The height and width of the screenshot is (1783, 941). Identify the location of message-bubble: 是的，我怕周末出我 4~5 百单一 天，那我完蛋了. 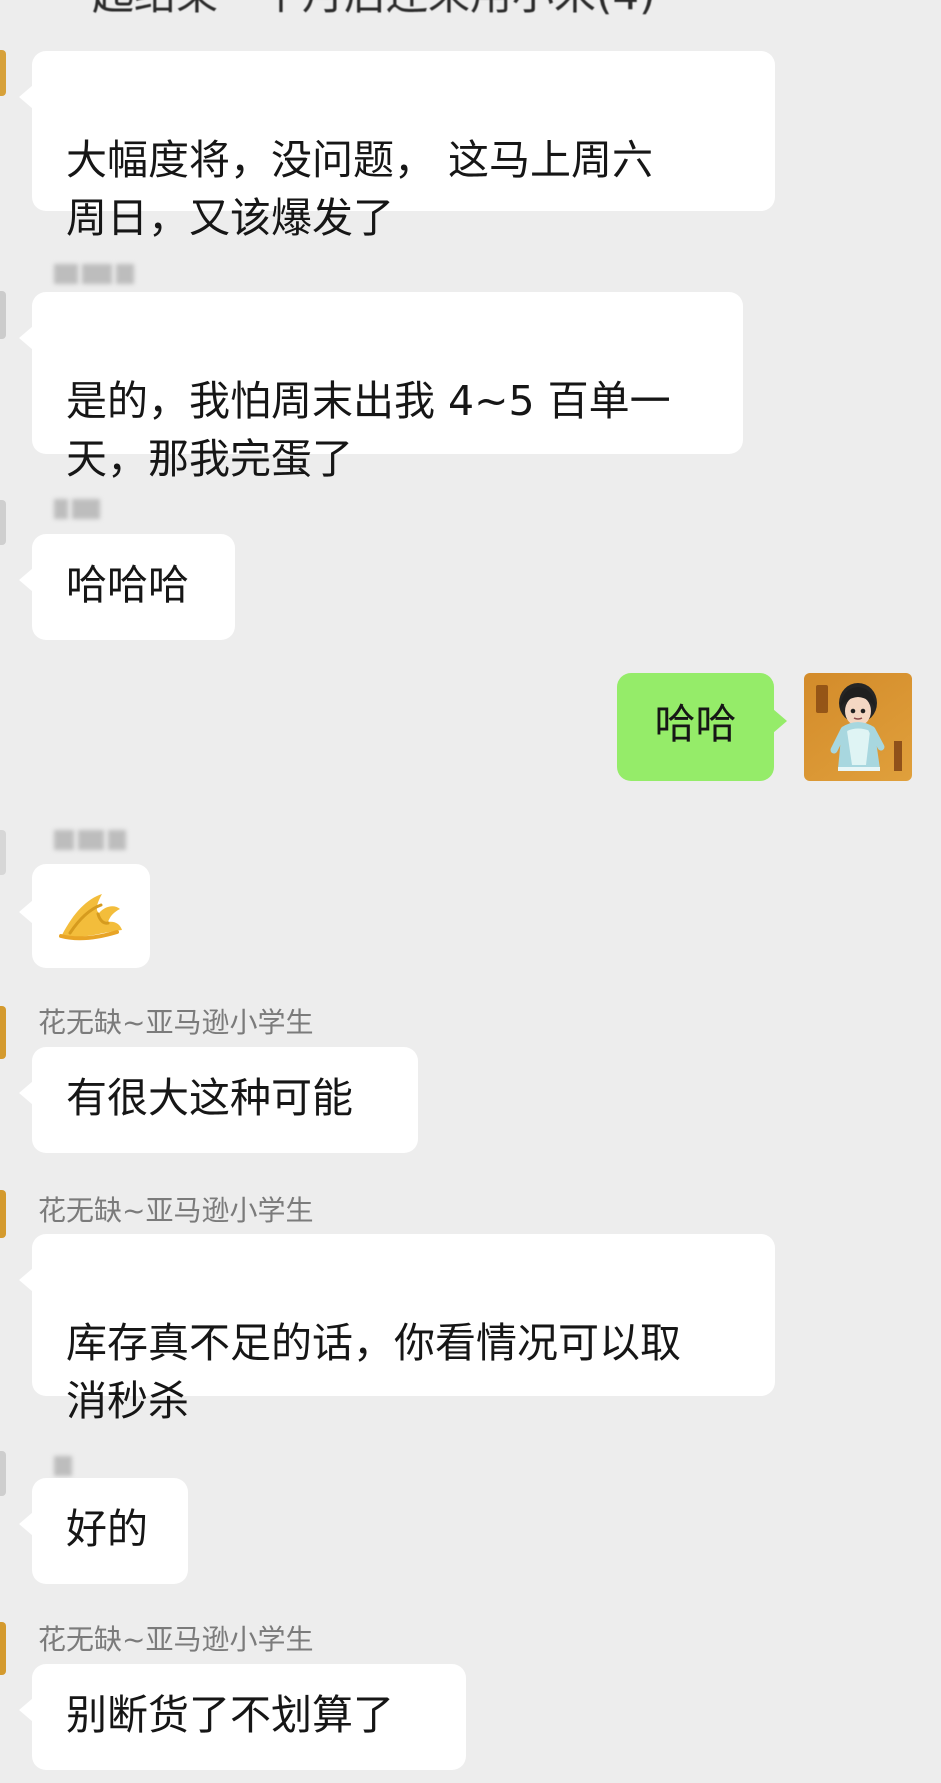
(381, 387).